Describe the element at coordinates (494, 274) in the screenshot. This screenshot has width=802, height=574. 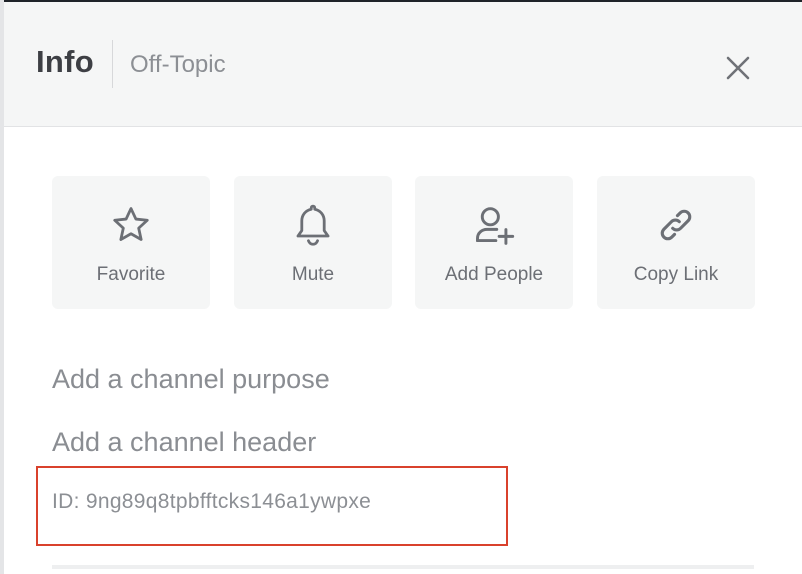
I see `add-people-label: Add People` at that location.